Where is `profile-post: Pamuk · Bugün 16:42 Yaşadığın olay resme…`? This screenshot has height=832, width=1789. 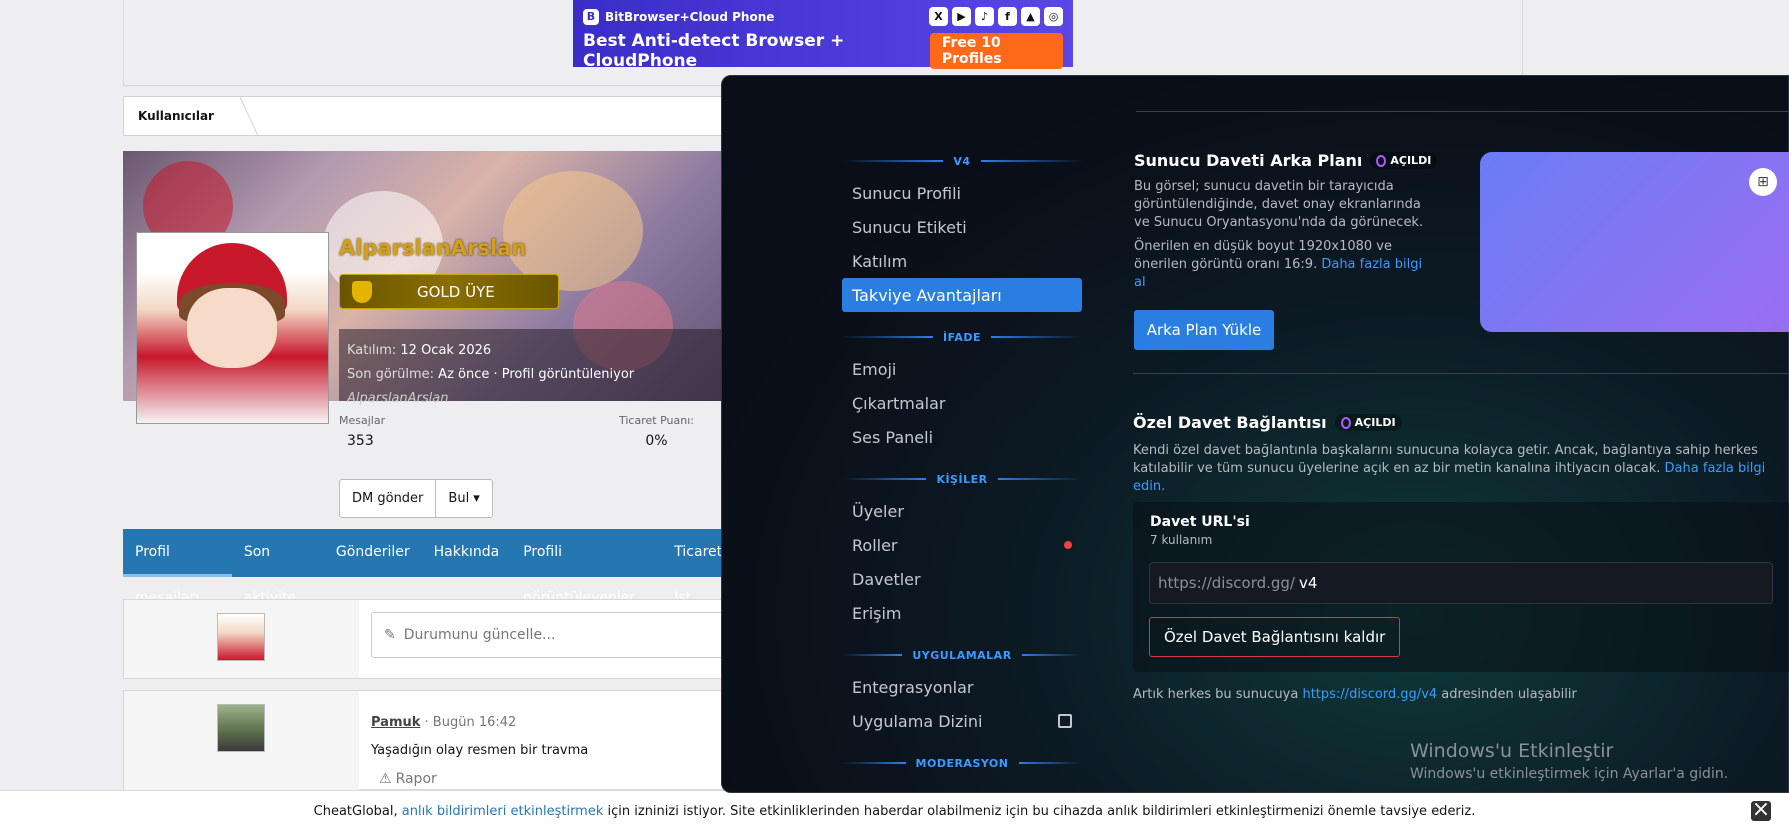
profile-post: Pamuk · Bugün 16:42 Yaşadığın olay resme… is located at coordinates (433, 741).